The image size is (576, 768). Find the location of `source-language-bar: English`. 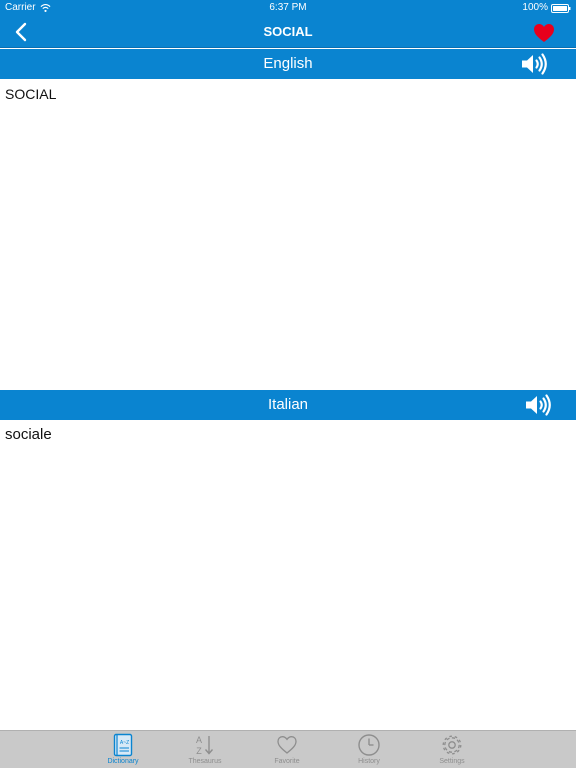

source-language-bar: English is located at coordinates (288, 64).